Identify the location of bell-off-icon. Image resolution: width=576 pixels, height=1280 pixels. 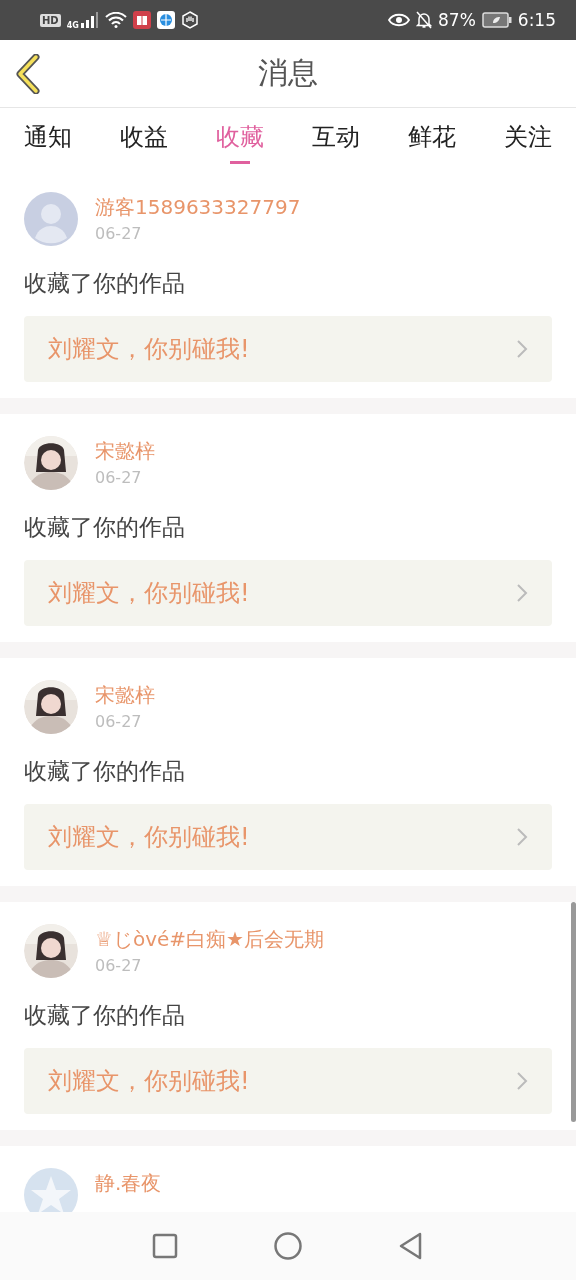
(424, 20).